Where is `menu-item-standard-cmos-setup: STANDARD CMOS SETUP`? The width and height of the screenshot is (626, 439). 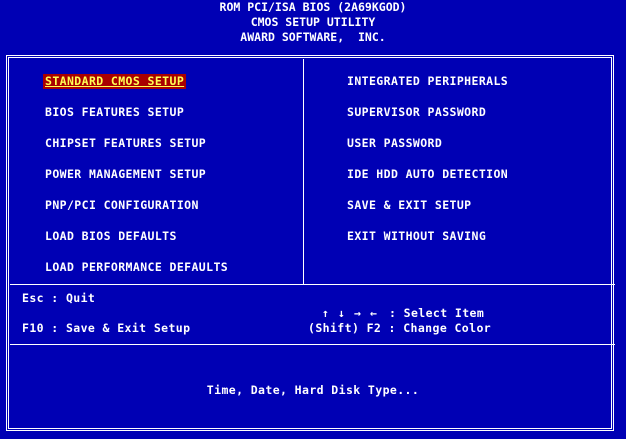
menu-item-standard-cmos-setup: STANDARD CMOS SETUP is located at coordinates (115, 81).